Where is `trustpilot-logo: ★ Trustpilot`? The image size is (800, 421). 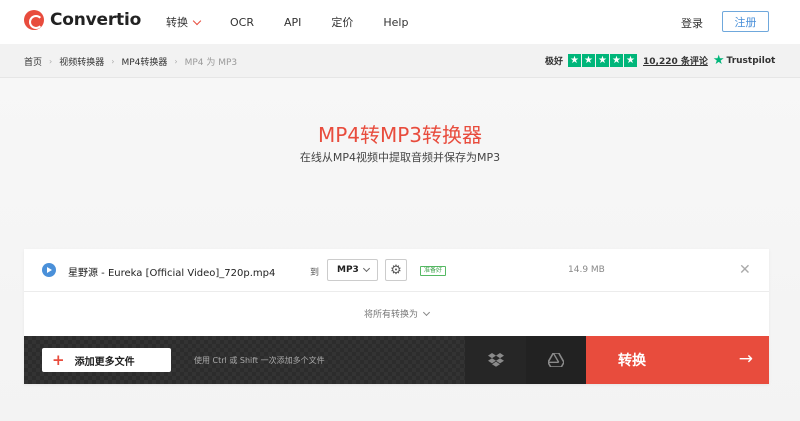
trustpilot-logo: ★ Trustpilot is located at coordinates (744, 60).